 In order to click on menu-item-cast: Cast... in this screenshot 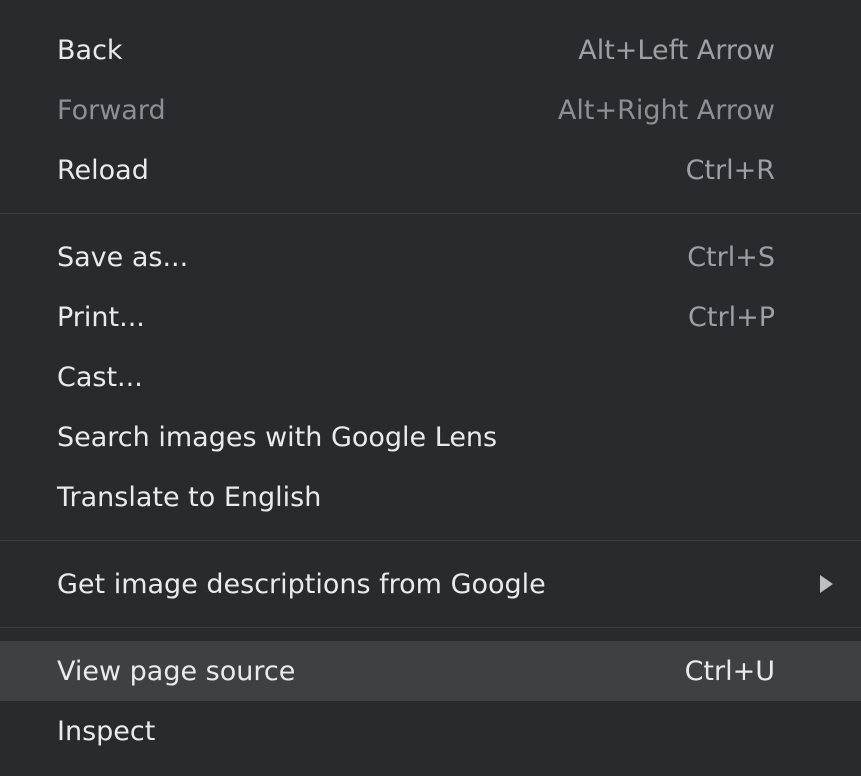, I will do `click(430, 377)`.